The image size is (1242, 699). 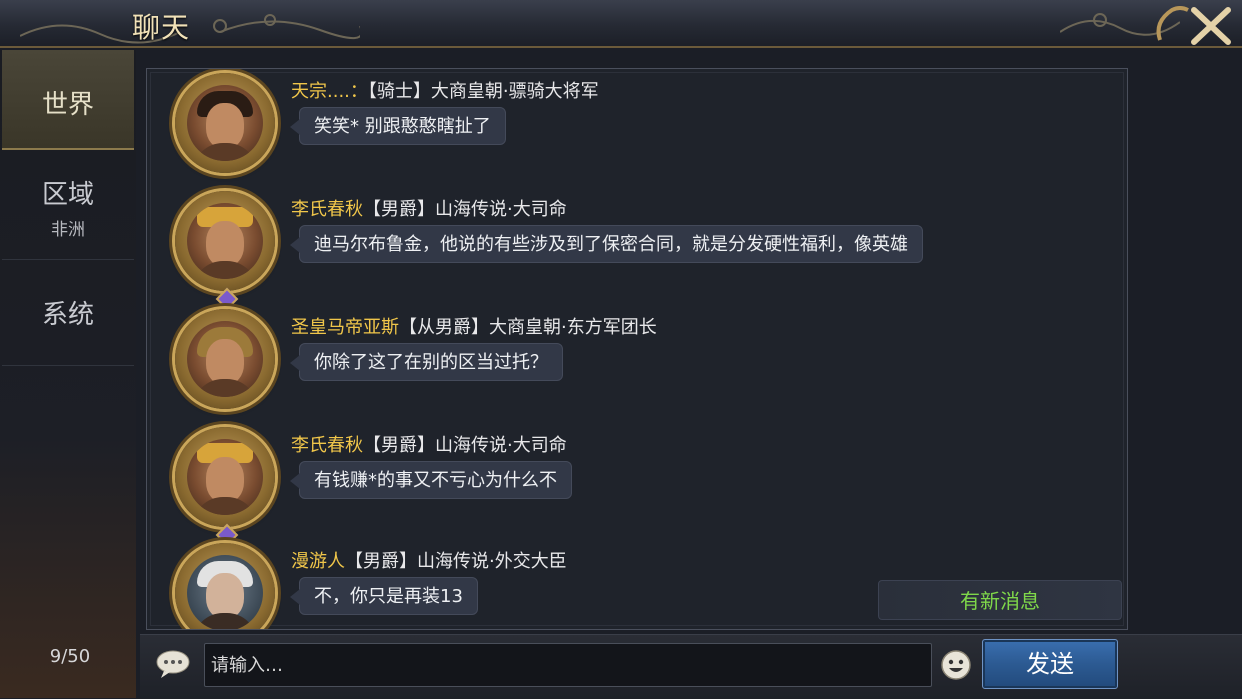 What do you see at coordinates (528, 327) in the screenshot?
I see `sender-title: 【从男爵】大商皇朝·东方军团长` at bounding box center [528, 327].